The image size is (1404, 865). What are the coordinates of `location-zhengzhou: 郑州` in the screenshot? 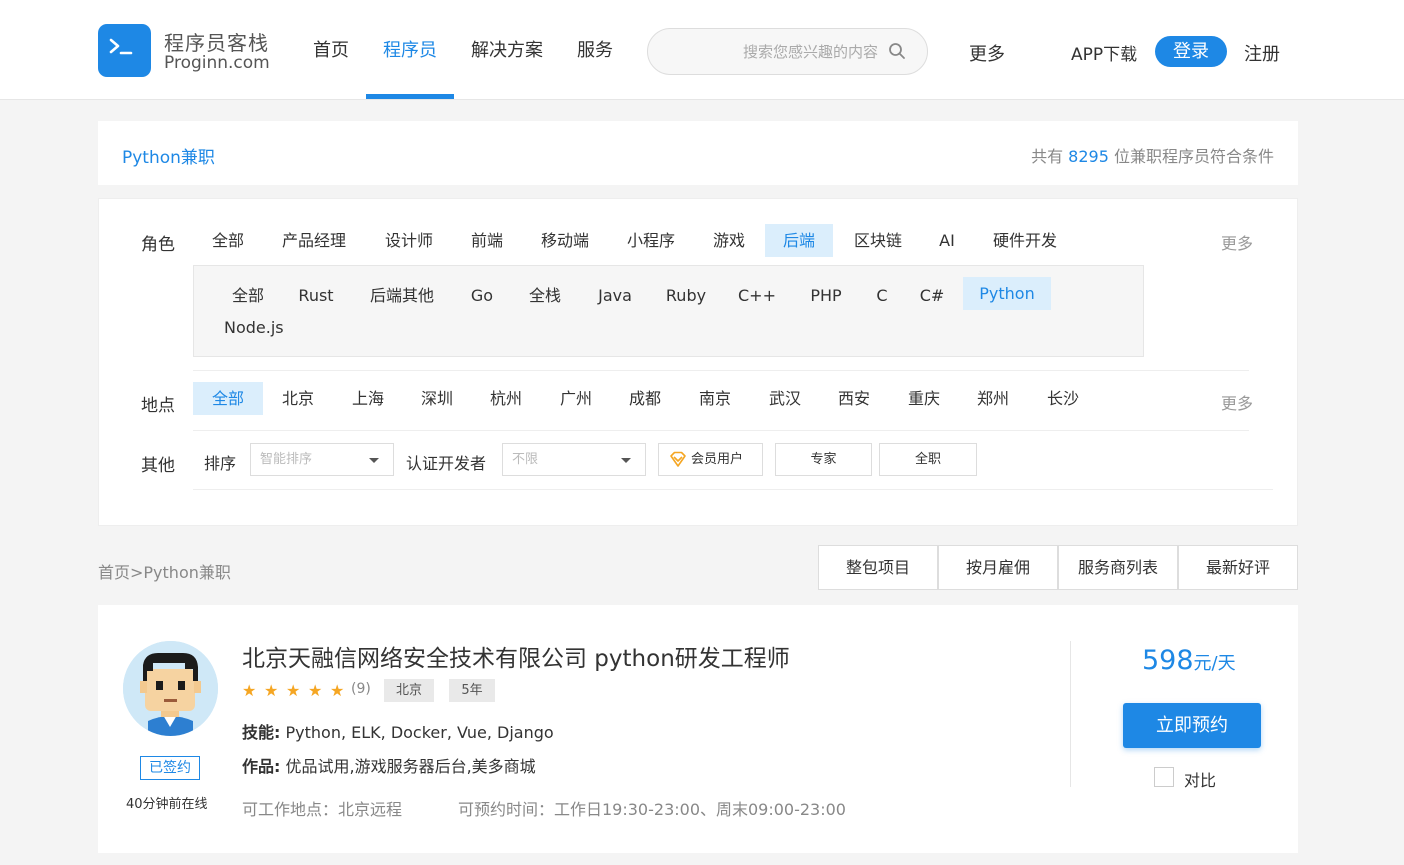 It's located at (993, 398).